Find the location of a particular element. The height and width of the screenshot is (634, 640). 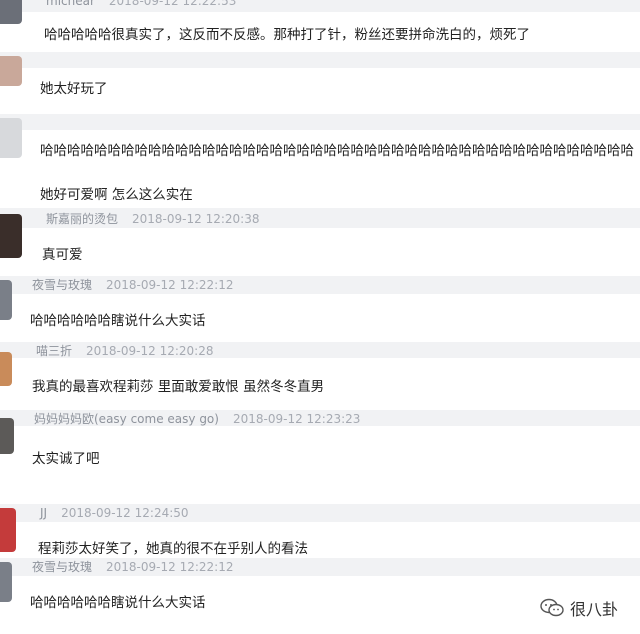

timestamp: 2018-09-12 12:24:50 is located at coordinates (125, 513).